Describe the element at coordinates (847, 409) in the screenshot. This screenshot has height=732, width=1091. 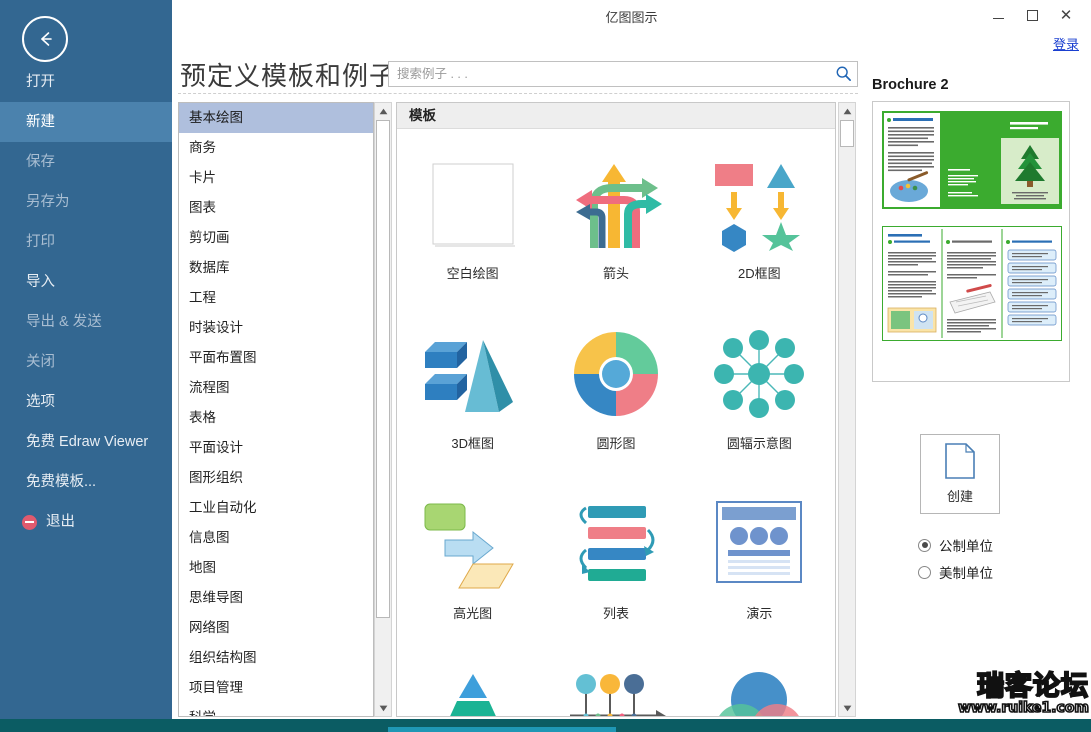
I see `templates-scrollbar` at that location.